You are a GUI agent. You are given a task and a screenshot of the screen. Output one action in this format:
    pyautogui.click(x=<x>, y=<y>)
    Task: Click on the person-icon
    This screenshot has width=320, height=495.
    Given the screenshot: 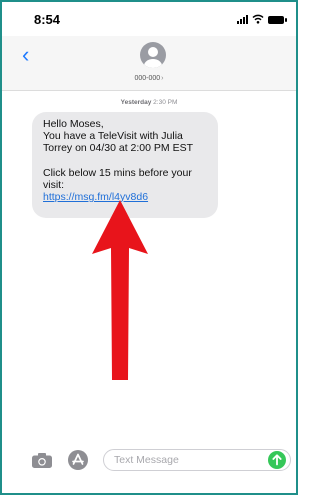 What is the action you would take?
    pyautogui.click(x=153, y=55)
    